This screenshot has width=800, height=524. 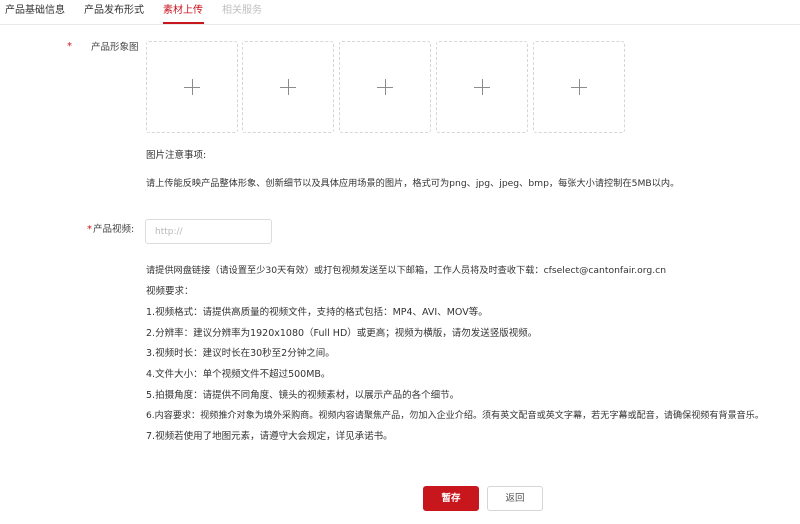 I want to click on tab-publish-form: 产品发布形式, so click(x=114, y=11).